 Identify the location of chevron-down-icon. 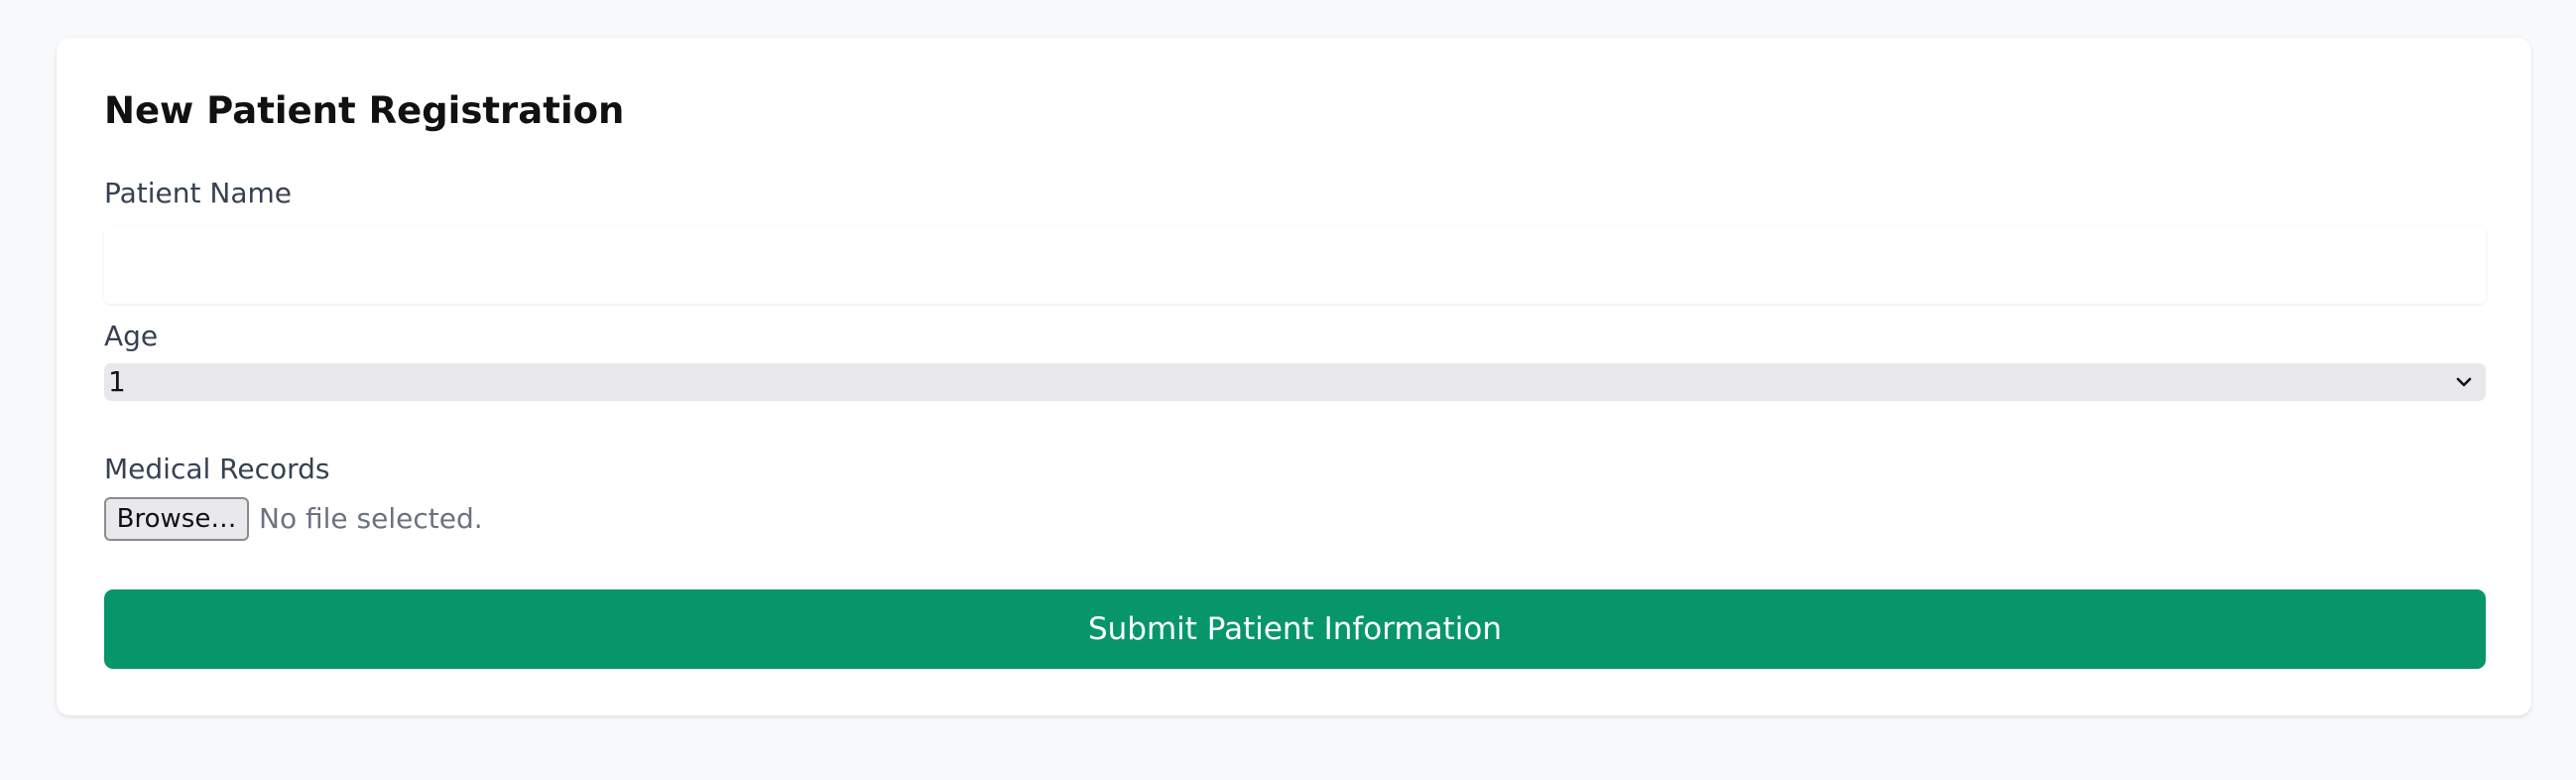
(2464, 382).